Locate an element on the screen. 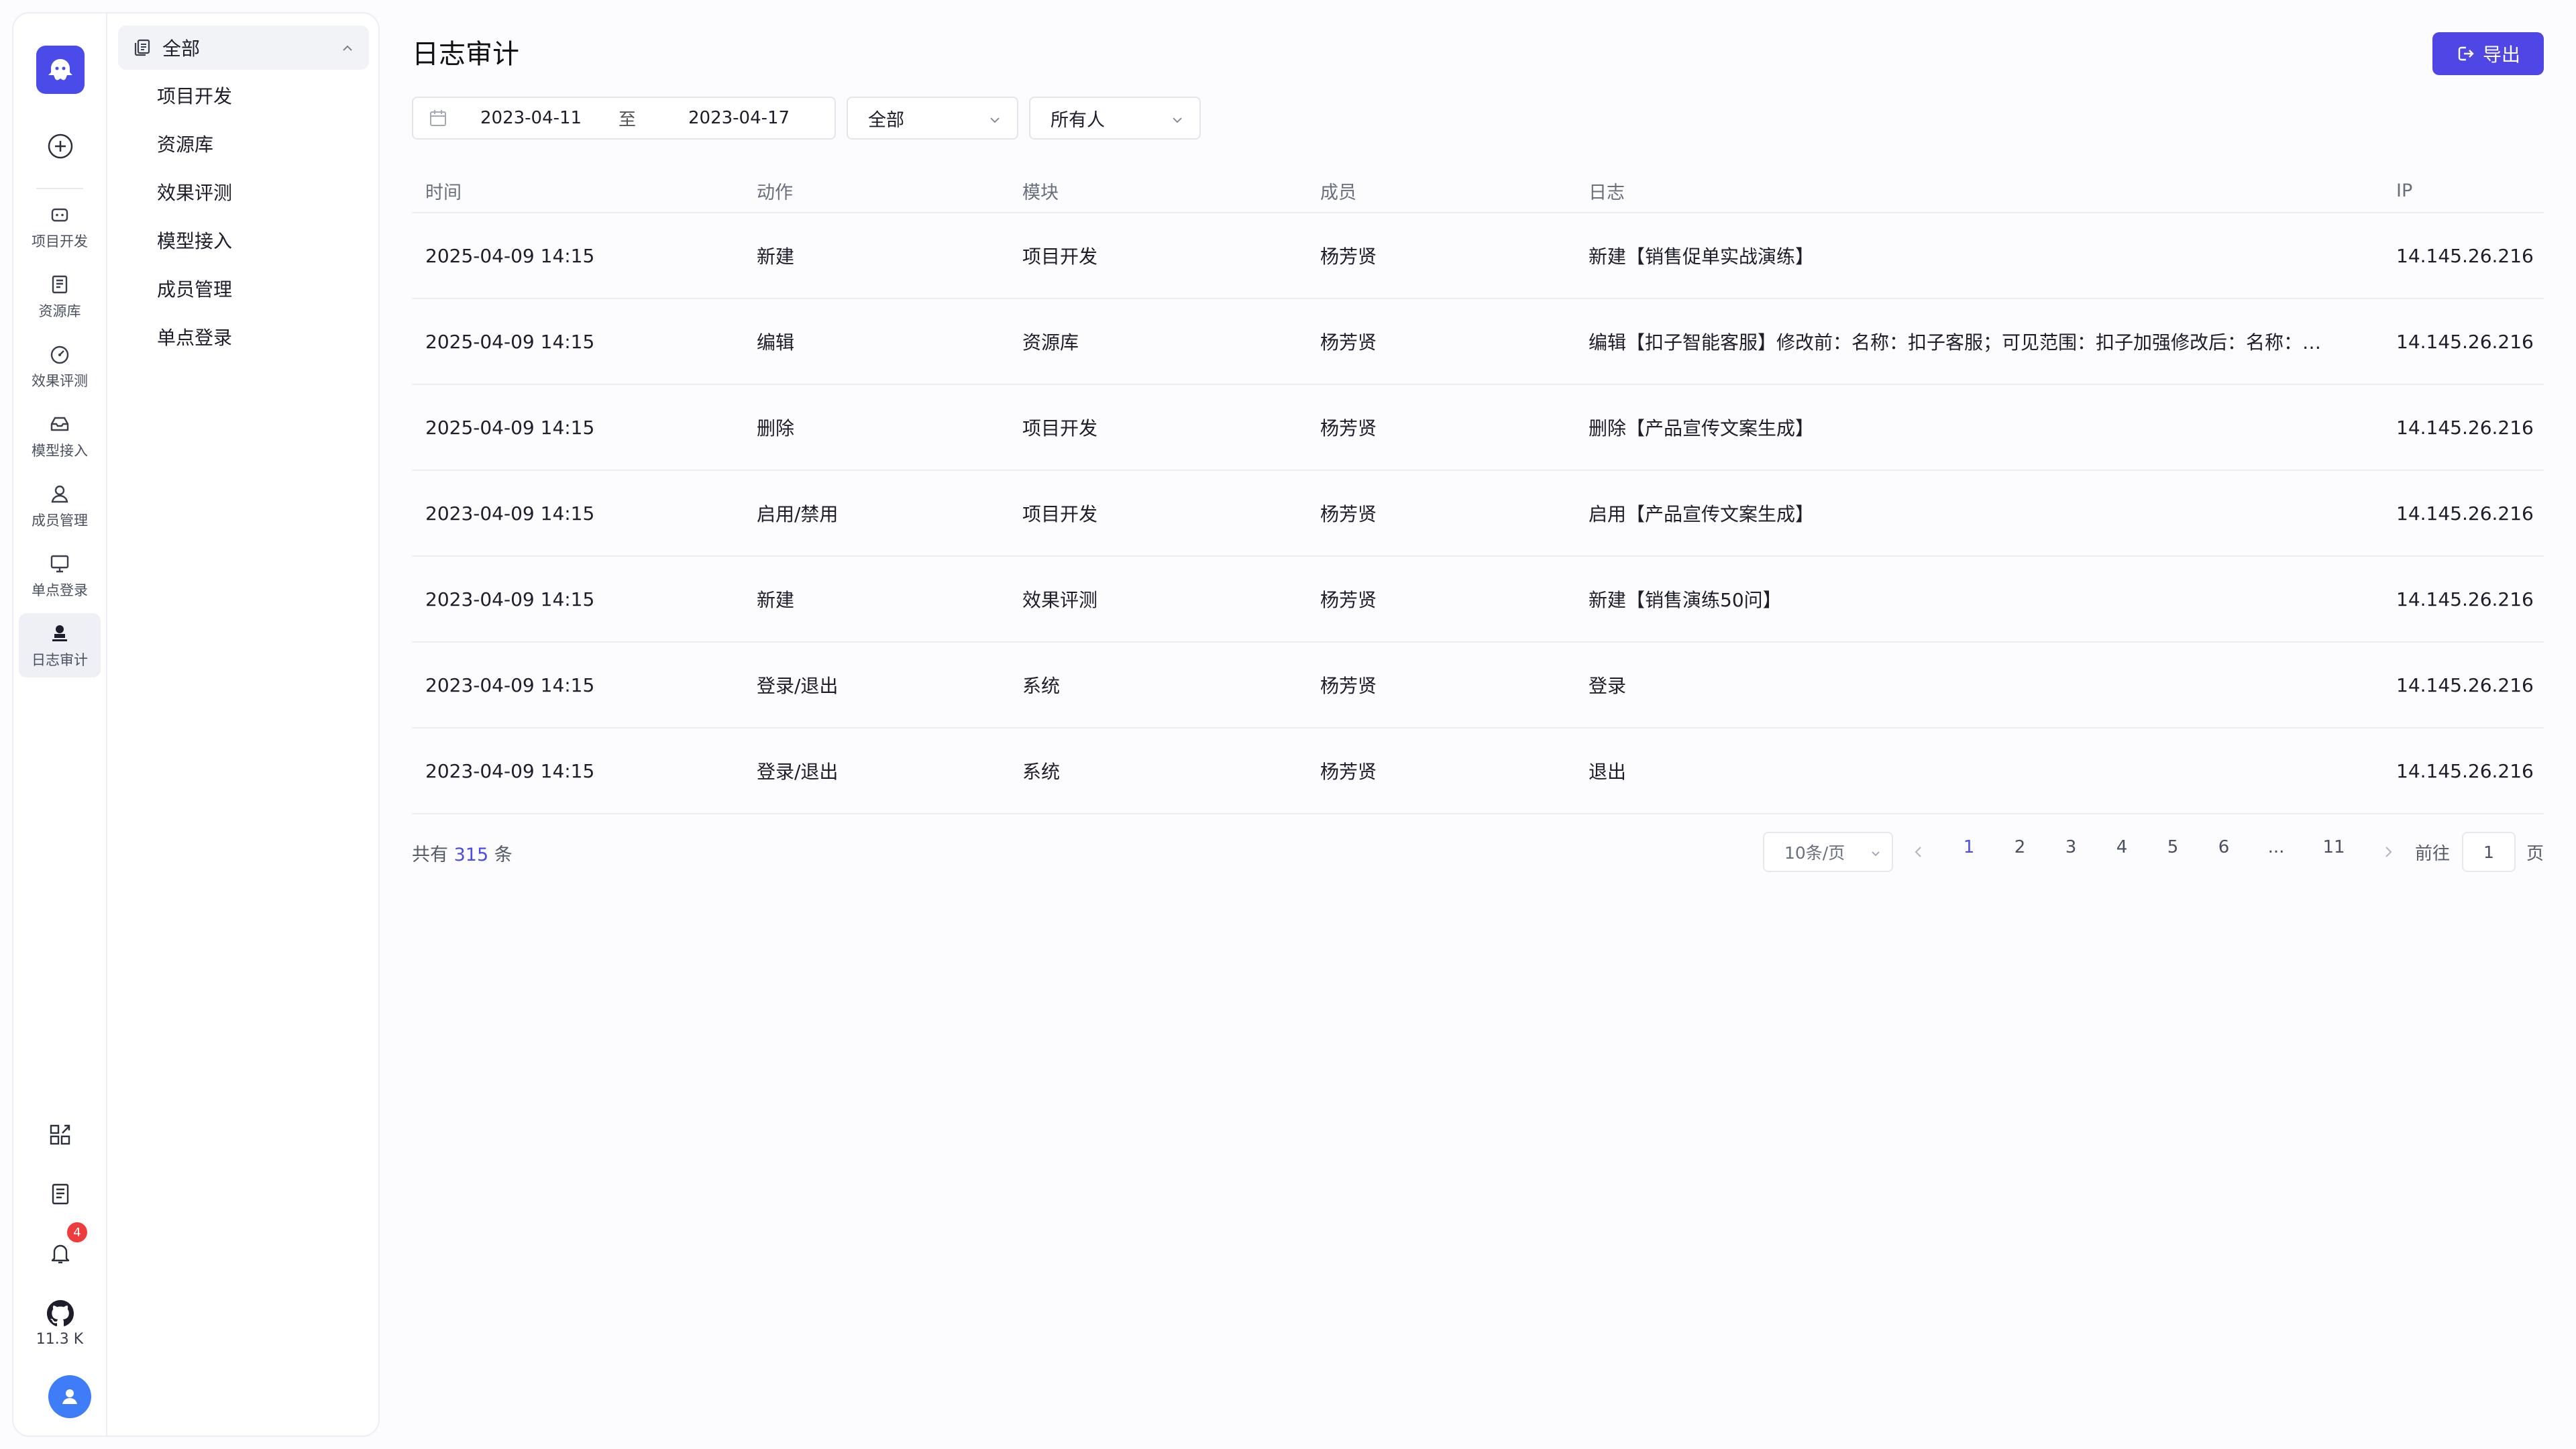 This screenshot has height=1449, width=2576. notifications-button is located at coordinates (60, 1253).